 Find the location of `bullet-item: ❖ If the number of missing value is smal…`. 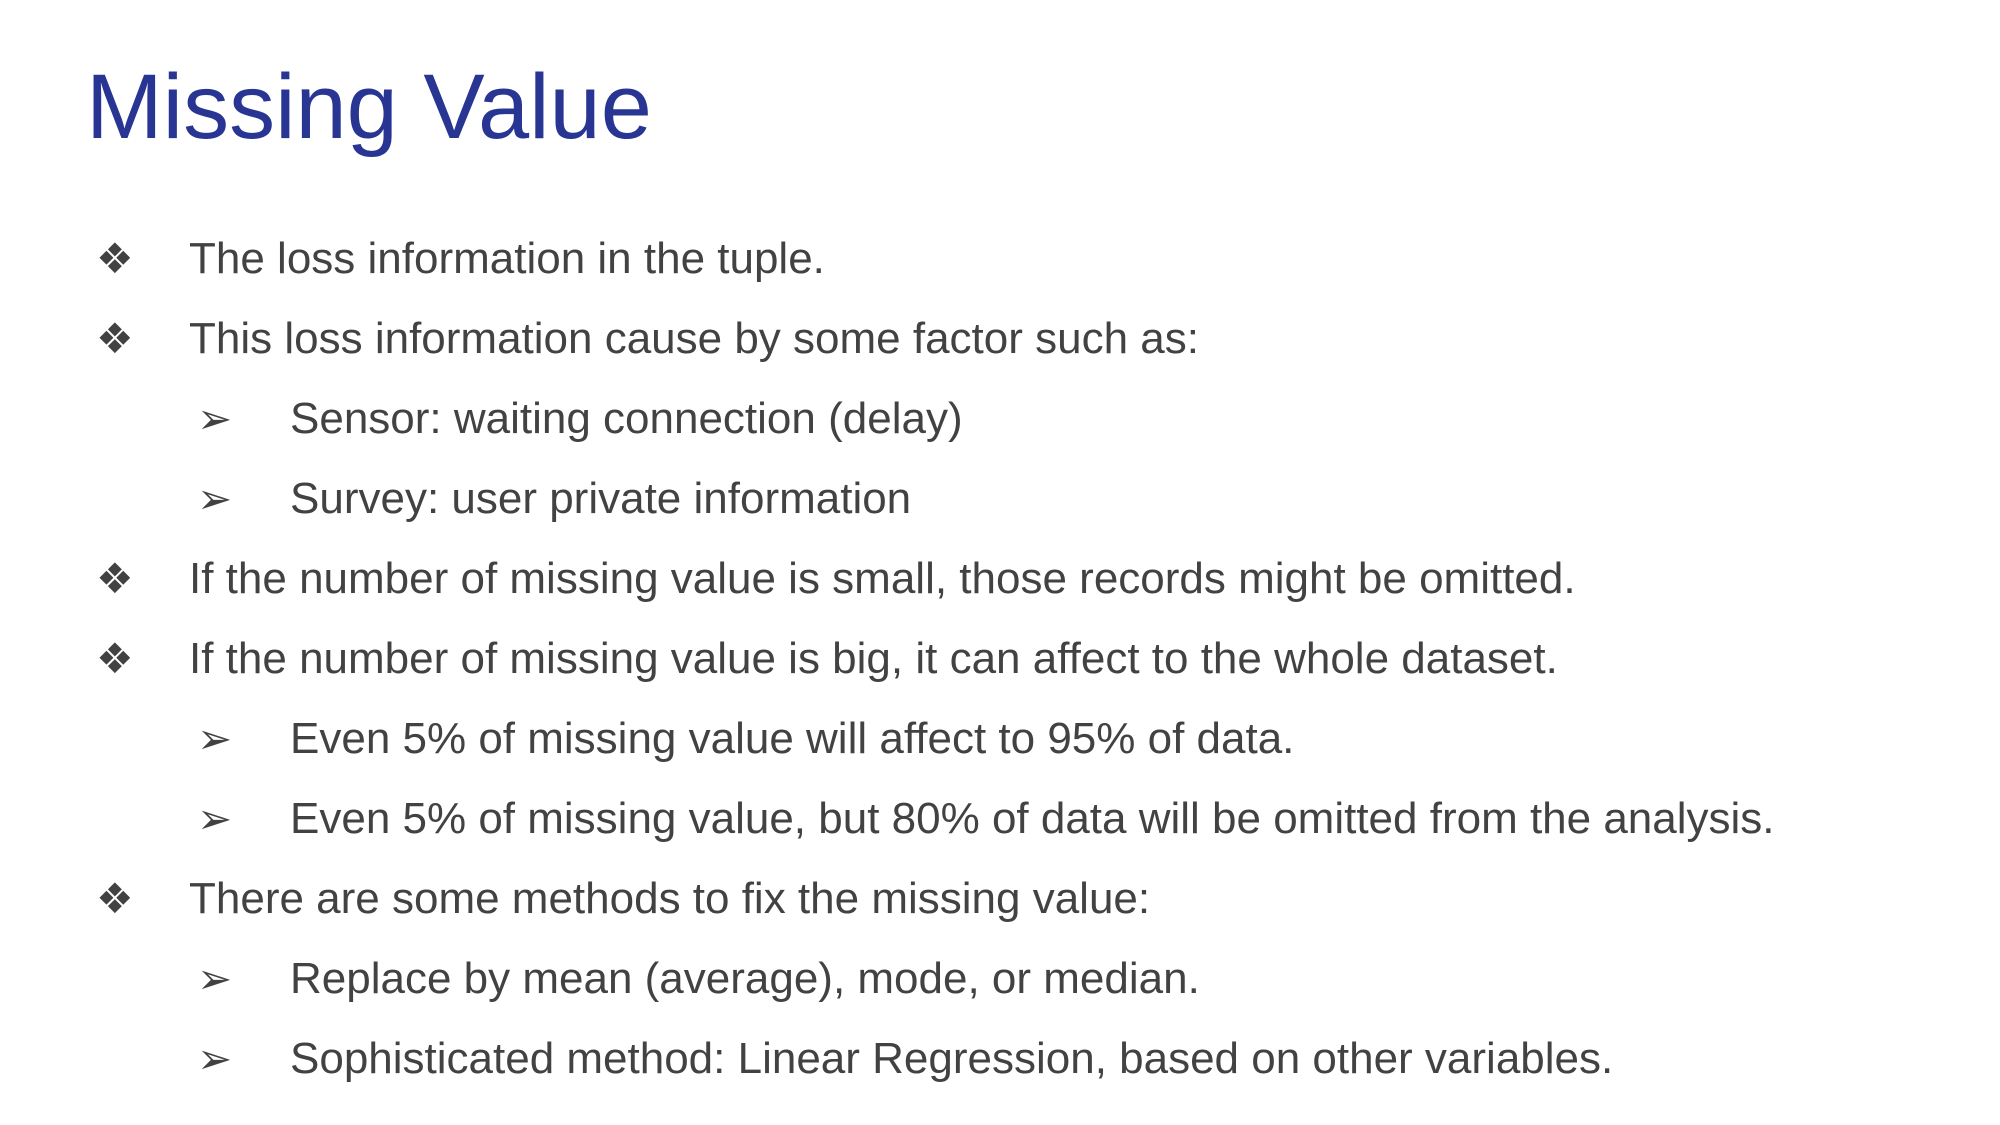

bullet-item: ❖ If the number of missing value is smal… is located at coordinates (1000, 579).